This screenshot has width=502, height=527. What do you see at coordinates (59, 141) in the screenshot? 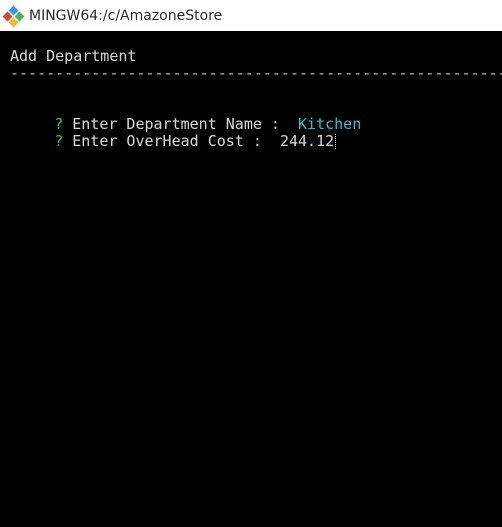
I see `question-marker: ?` at bounding box center [59, 141].